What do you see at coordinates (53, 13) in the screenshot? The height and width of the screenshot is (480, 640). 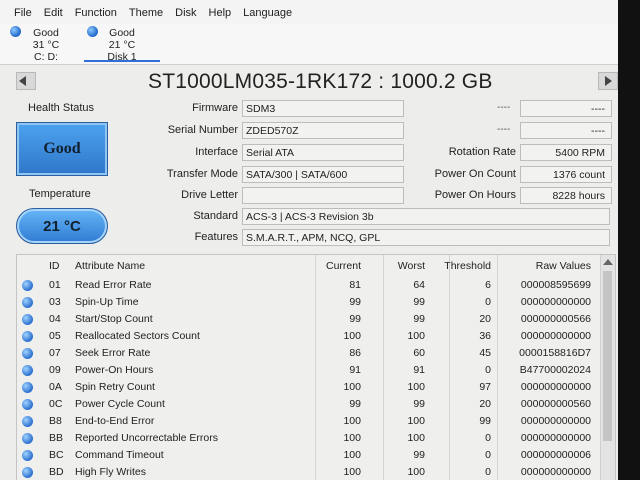 I see `menu-edit: Edit` at bounding box center [53, 13].